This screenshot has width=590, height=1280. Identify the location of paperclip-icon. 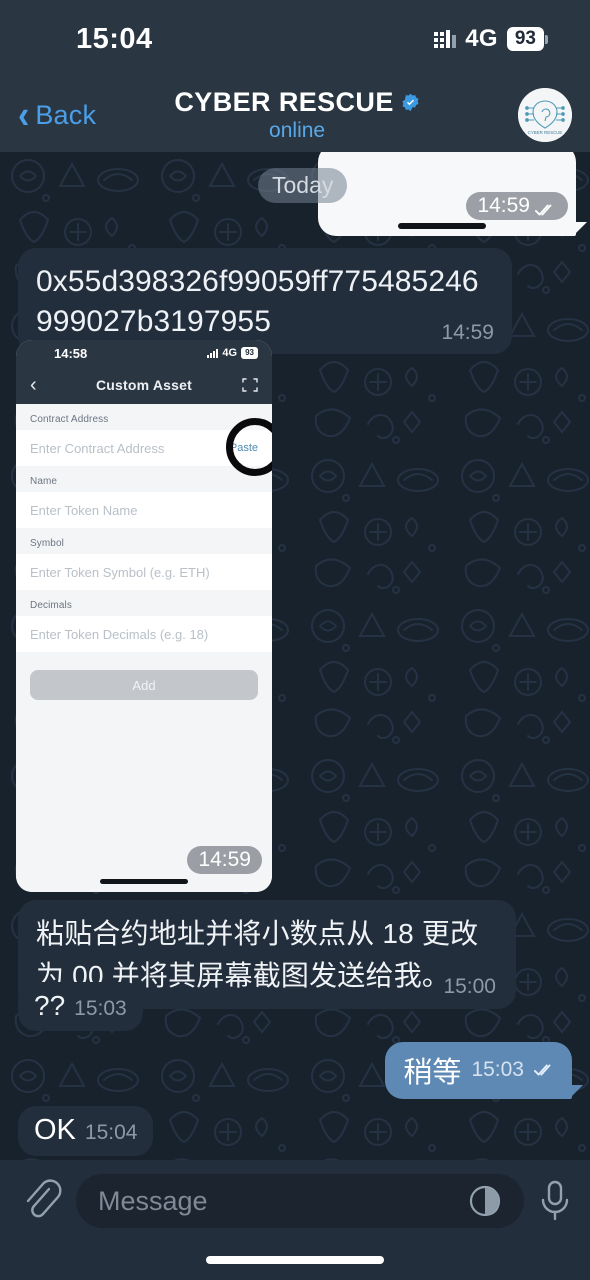
(40, 1199).